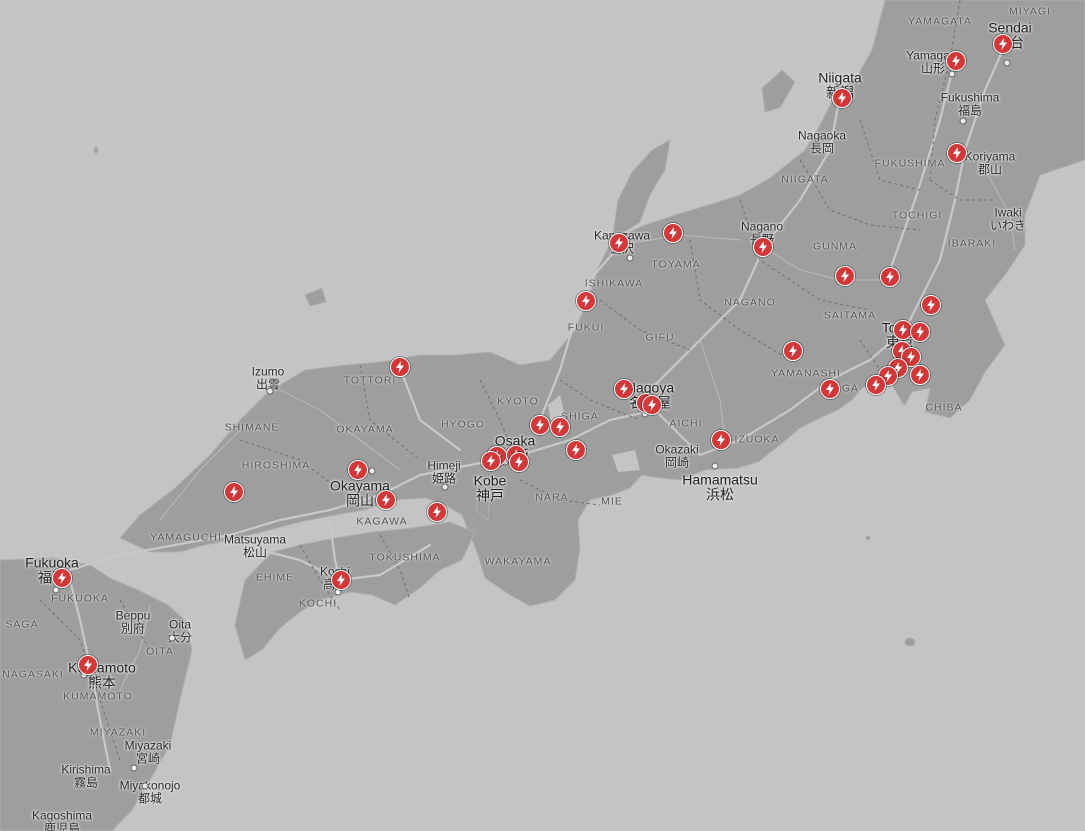 Image resolution: width=1085 pixels, height=831 pixels. Describe the element at coordinates (370, 380) in the screenshot. I see `region-label-tottori: TOTTORI` at that location.